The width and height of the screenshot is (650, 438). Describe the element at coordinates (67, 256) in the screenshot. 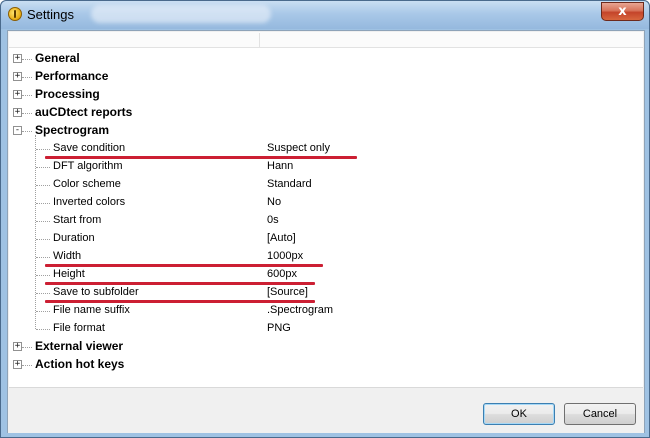

I see `property-name: Width` at that location.